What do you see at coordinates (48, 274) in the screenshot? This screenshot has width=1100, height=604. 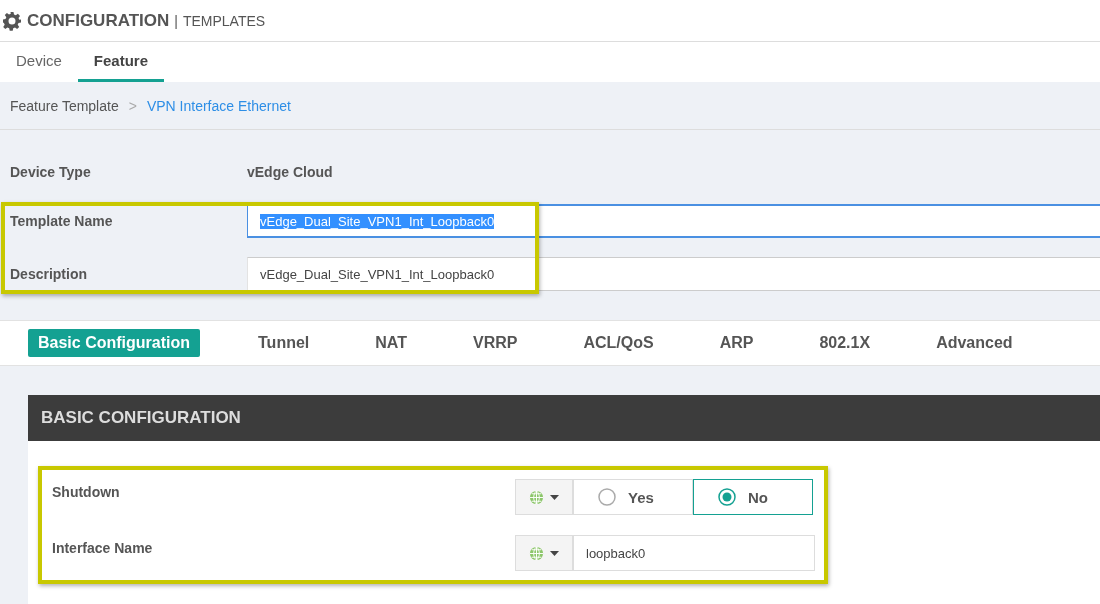 I see `field-label: Description` at bounding box center [48, 274].